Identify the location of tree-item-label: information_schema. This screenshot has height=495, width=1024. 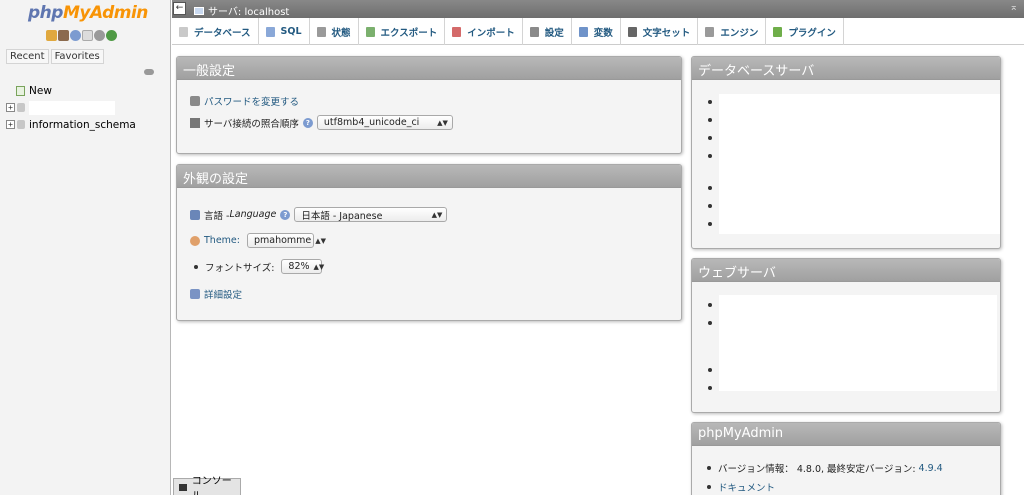
(82, 124).